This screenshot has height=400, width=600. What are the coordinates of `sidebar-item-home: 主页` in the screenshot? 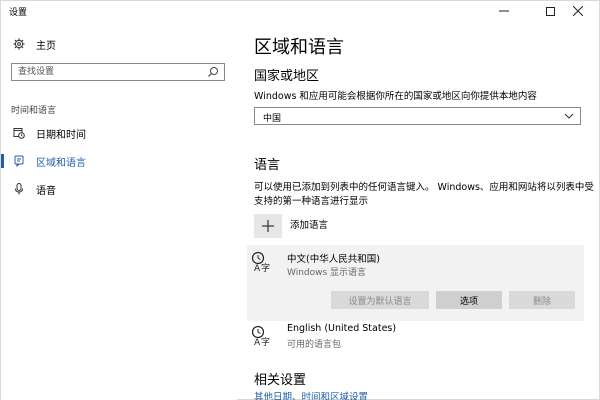 It's located at (34, 44).